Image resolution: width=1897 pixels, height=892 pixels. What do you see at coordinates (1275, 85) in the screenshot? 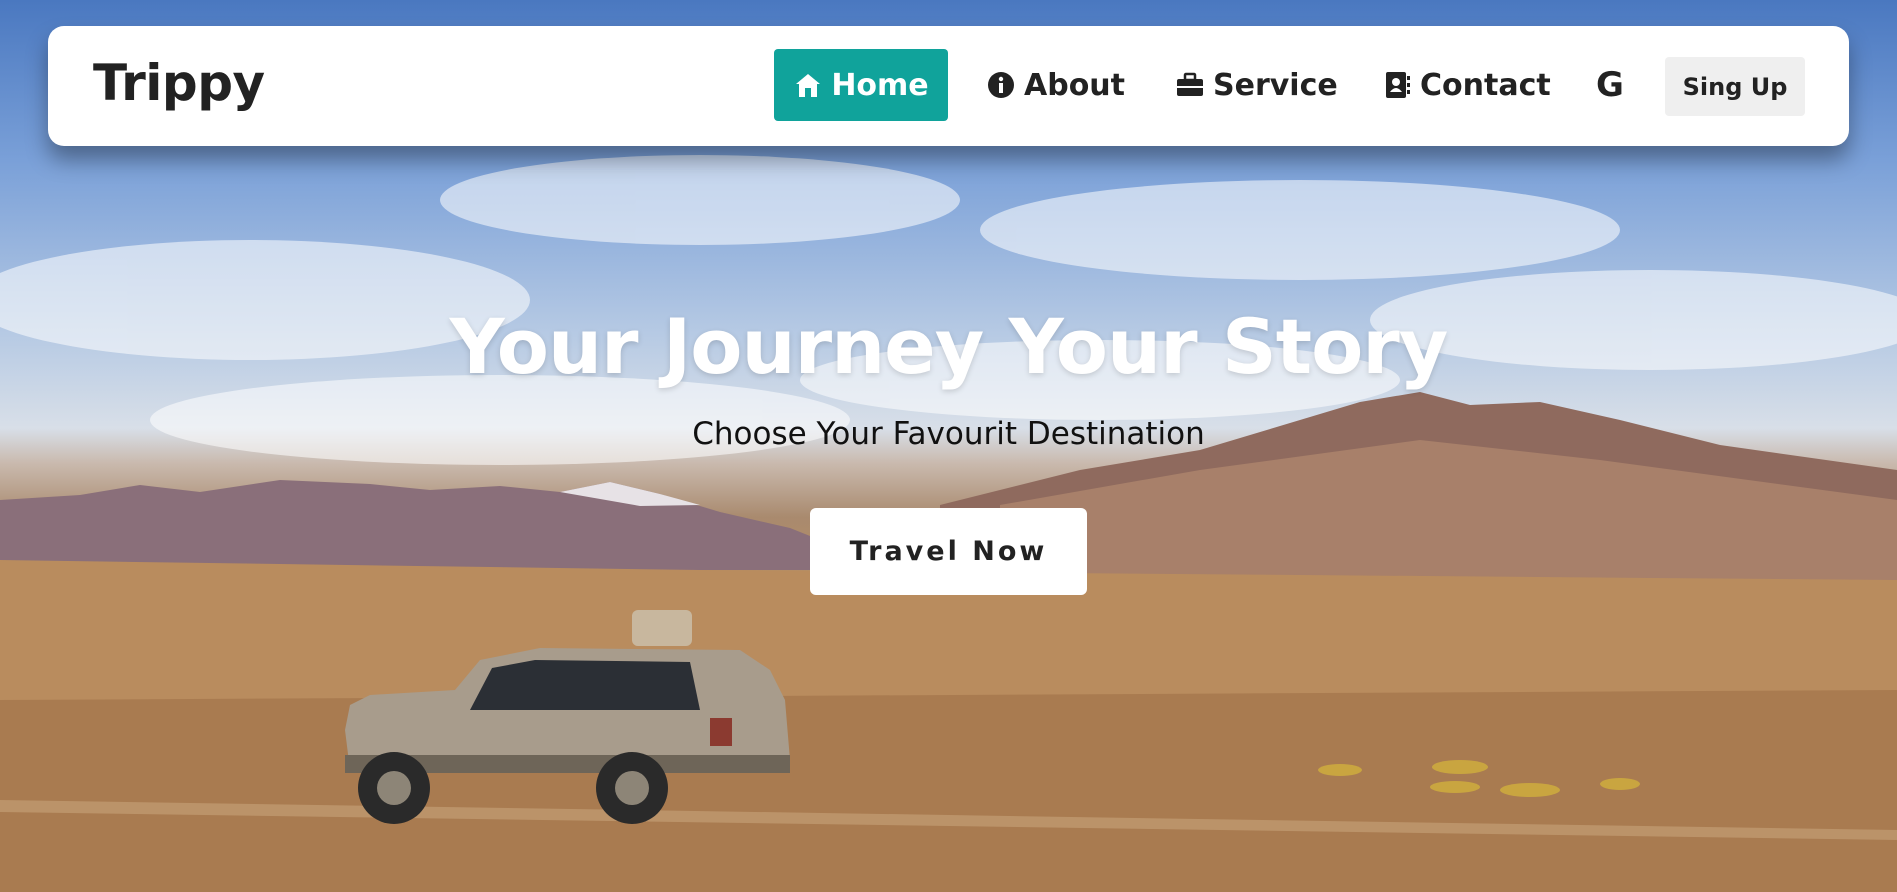
I see `nav-service-label: Service` at bounding box center [1275, 85].